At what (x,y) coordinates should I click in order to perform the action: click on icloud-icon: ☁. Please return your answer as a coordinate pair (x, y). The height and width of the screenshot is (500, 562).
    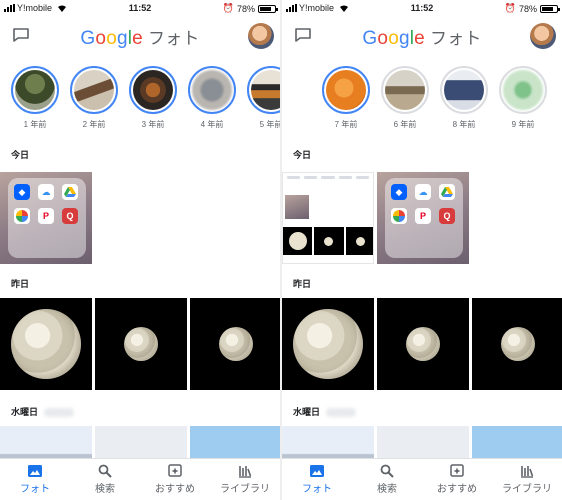
    Looking at the image, I should click on (46, 192).